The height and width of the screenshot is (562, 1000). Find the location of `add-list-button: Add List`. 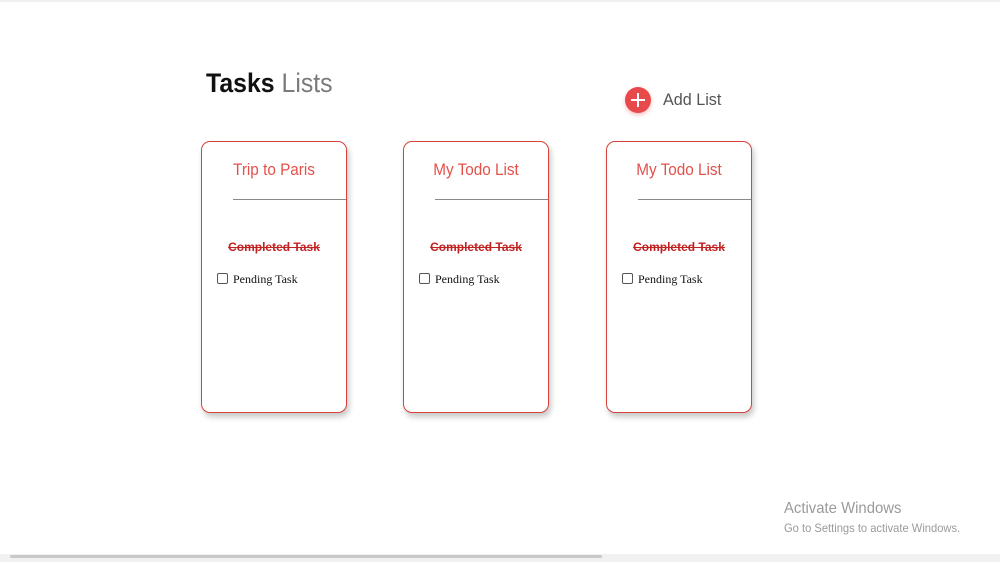

add-list-button: Add List is located at coordinates (674, 100).